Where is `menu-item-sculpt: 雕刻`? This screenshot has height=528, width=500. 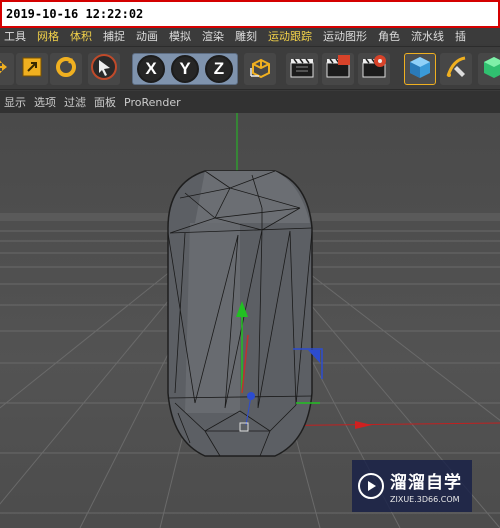
menu-item-sculpt: 雕刻 is located at coordinates (246, 36).